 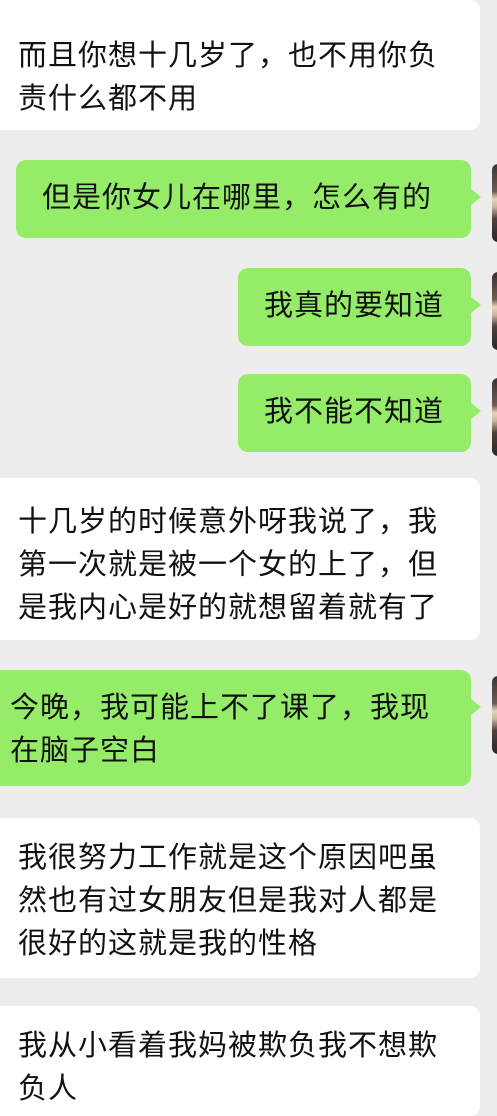 I want to click on sent-message-bubble: 我真的要知道, so click(x=359, y=307).